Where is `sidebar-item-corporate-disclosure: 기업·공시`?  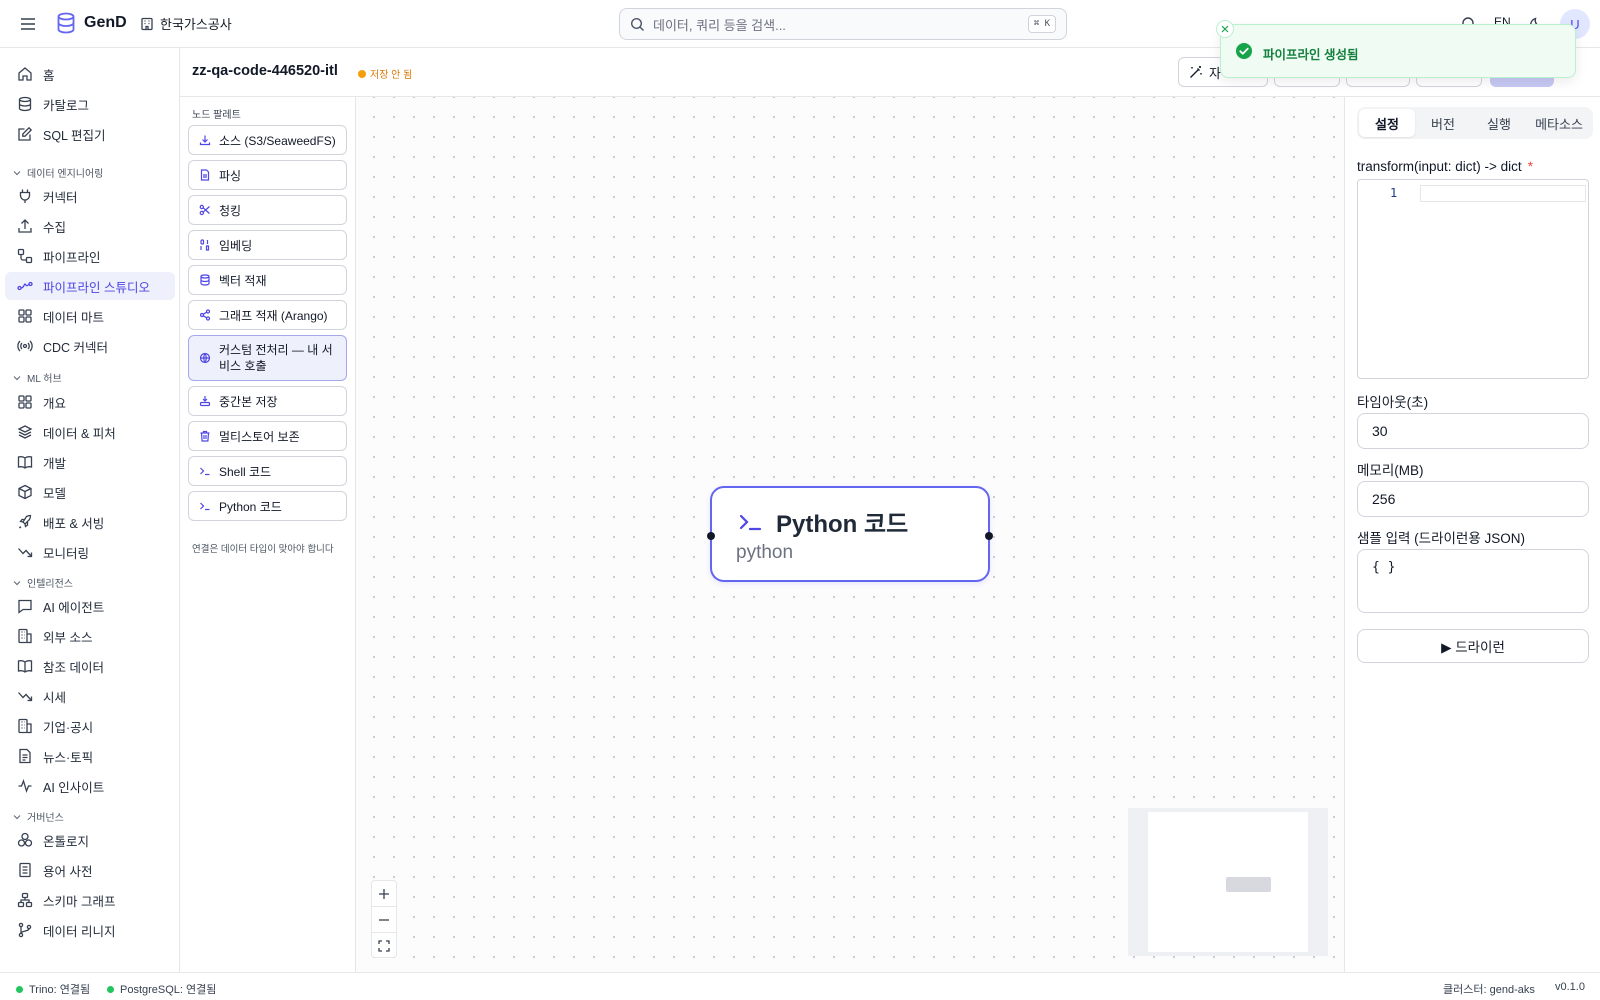
sidebar-item-corporate-disclosure: 기업·공시 is located at coordinates (90, 726).